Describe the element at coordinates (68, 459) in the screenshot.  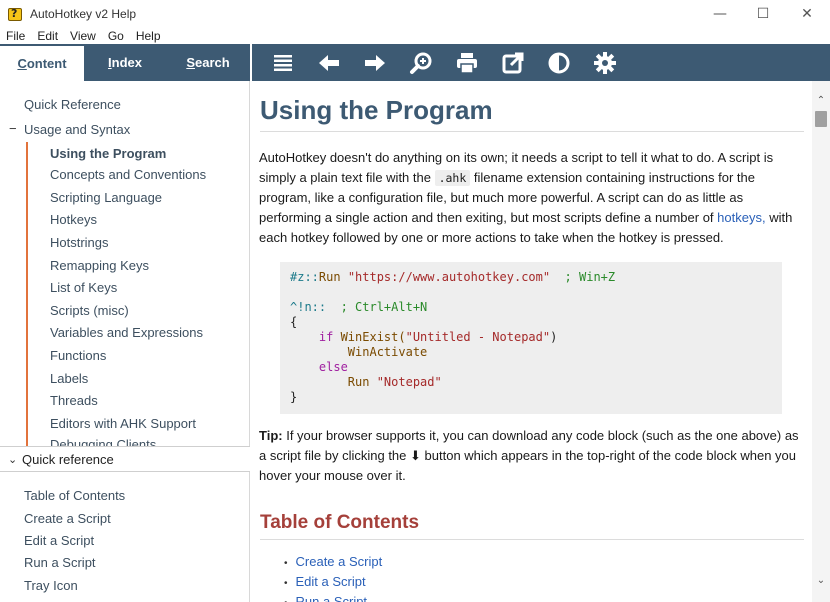
I see `quick-reference-label: Quick reference` at that location.